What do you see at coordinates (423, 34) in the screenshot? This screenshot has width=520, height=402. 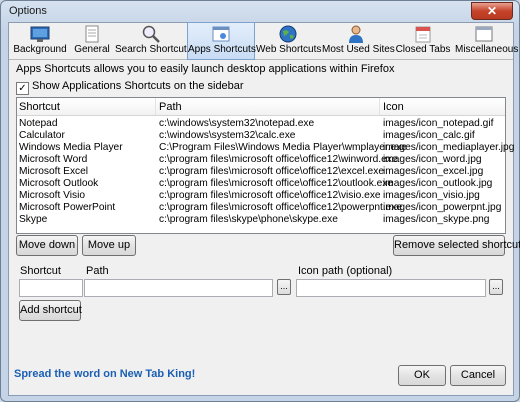 I see `calendar-icon` at bounding box center [423, 34].